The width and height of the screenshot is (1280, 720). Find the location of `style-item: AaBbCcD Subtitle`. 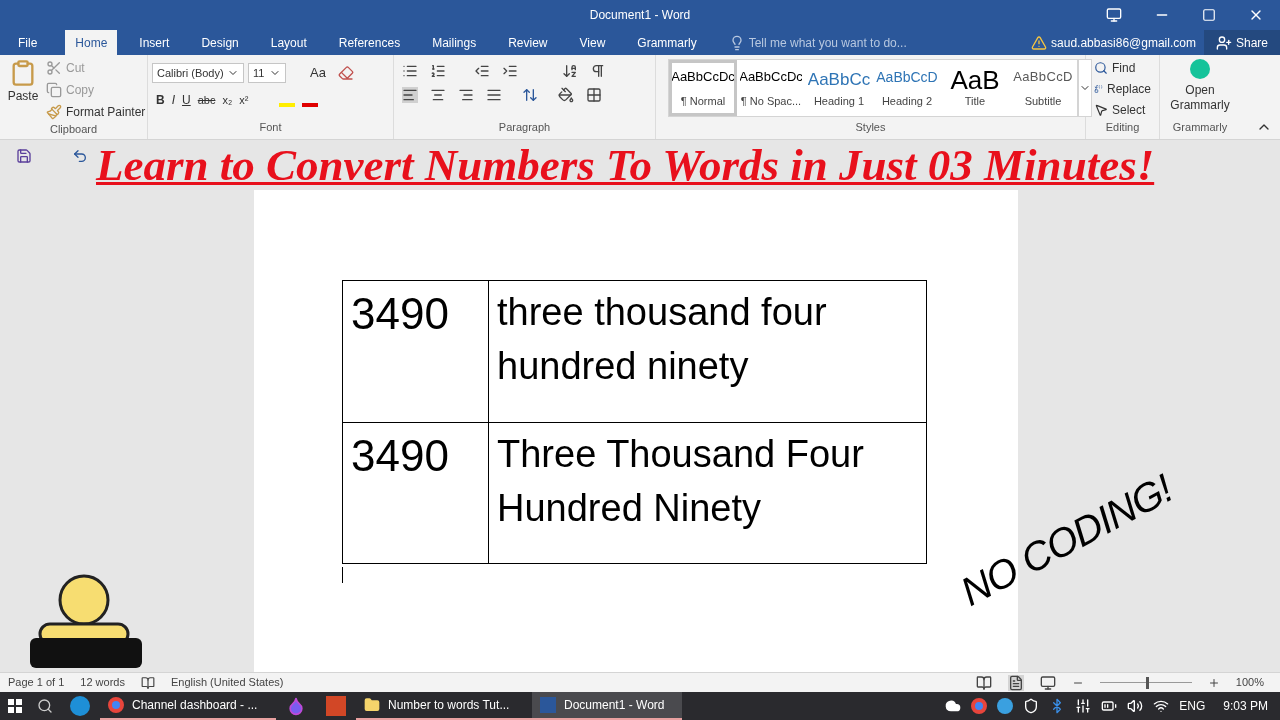

style-item: AaBbCcD Subtitle is located at coordinates (1043, 88).